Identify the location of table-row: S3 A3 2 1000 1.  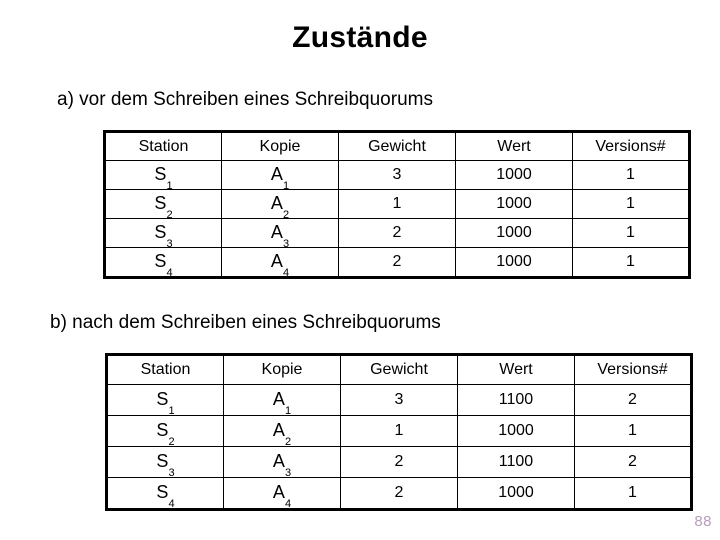
(397, 233).